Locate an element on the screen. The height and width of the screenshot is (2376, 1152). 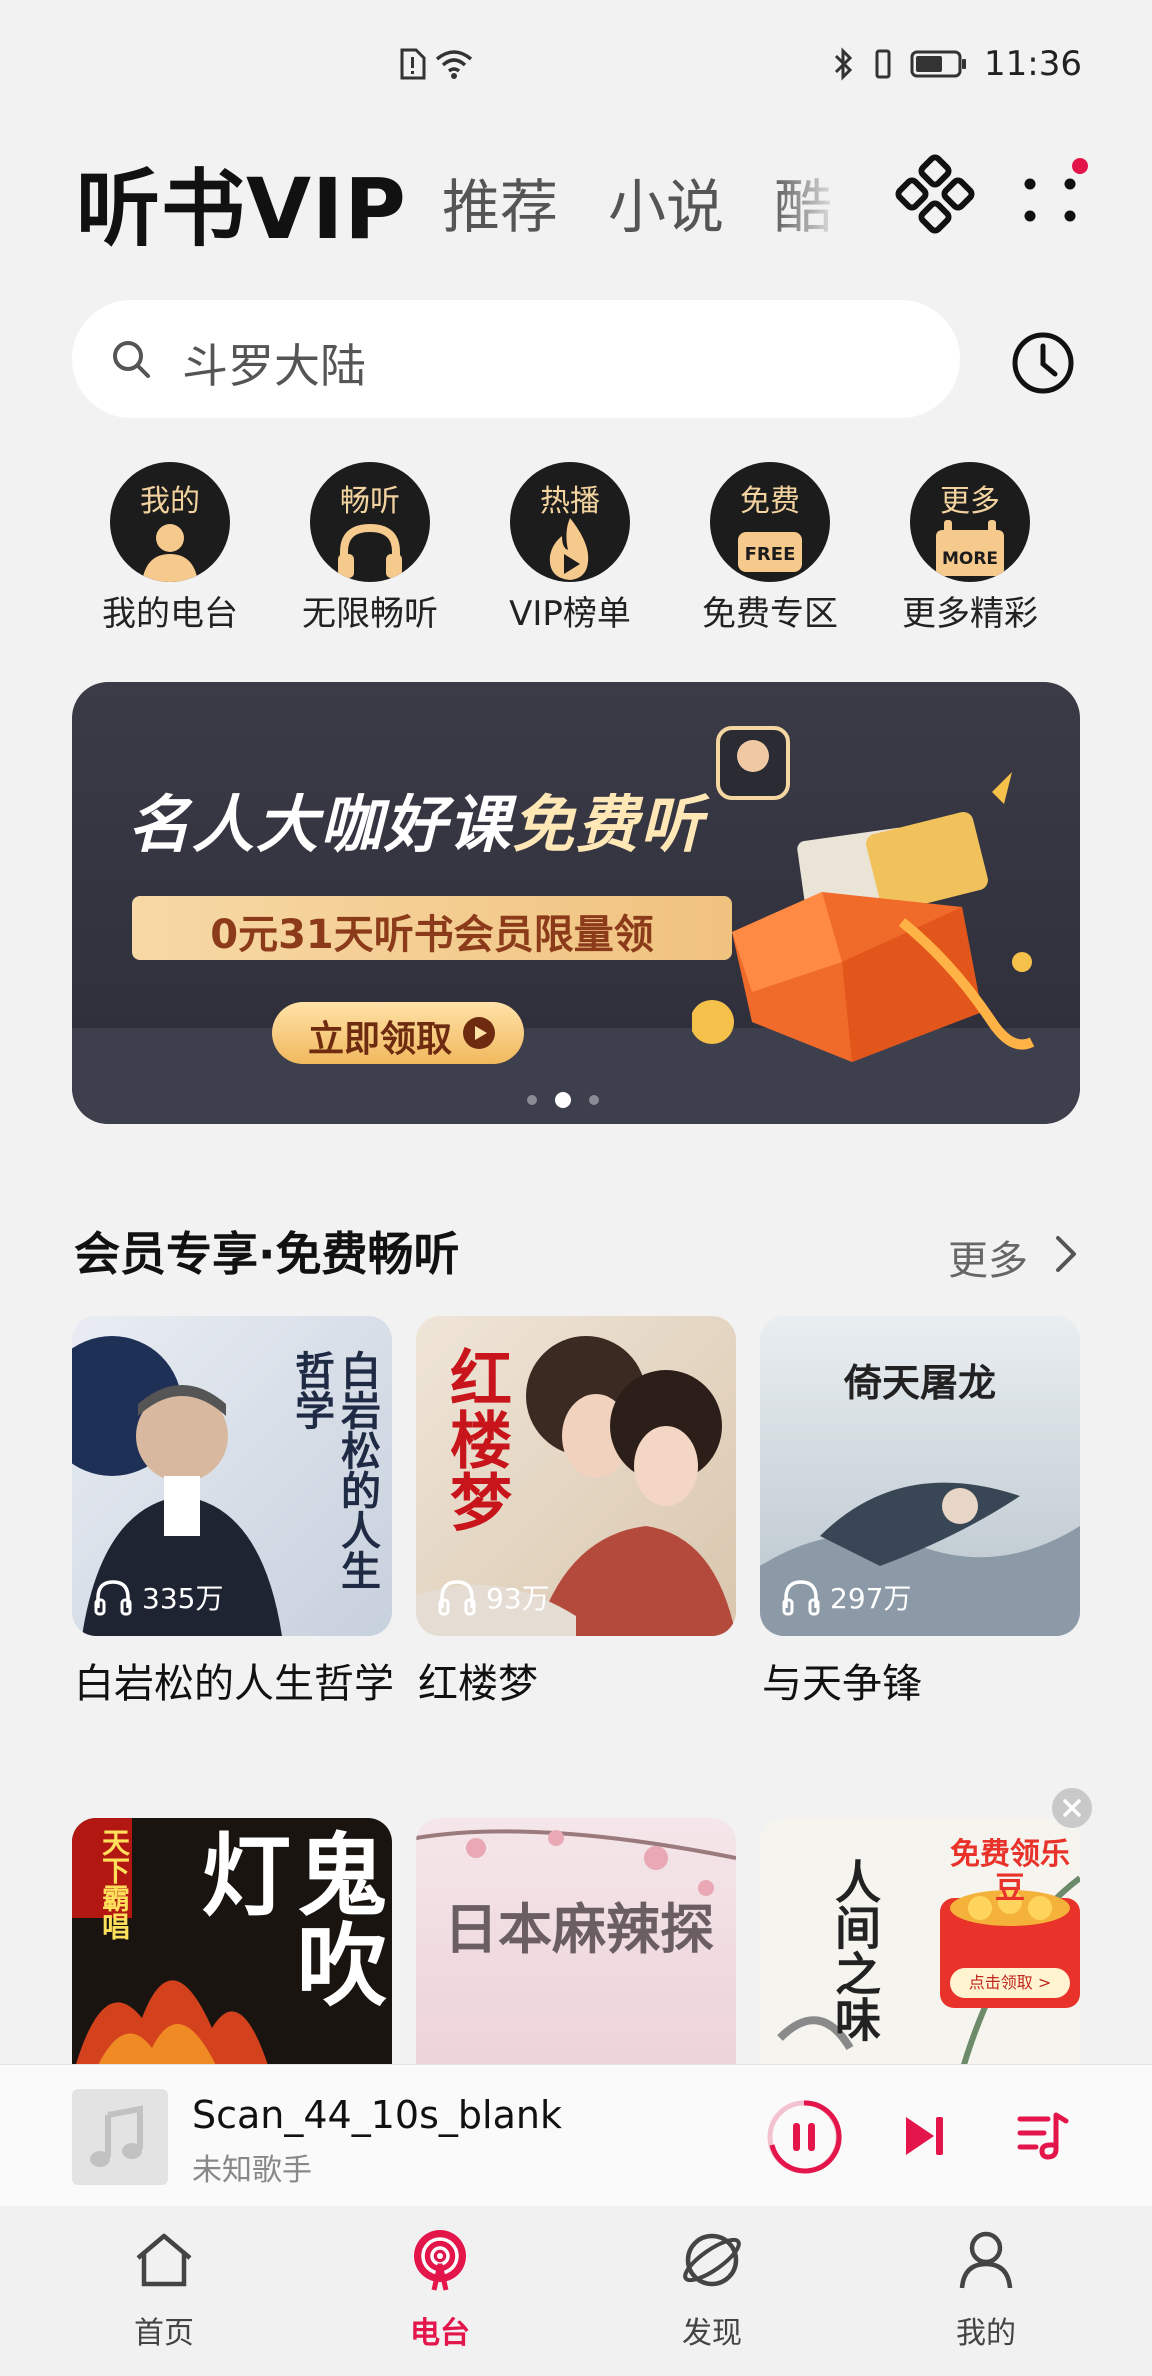
promo-red-packet: 免费领乐豆 点击领取 > is located at coordinates (1010, 1928).